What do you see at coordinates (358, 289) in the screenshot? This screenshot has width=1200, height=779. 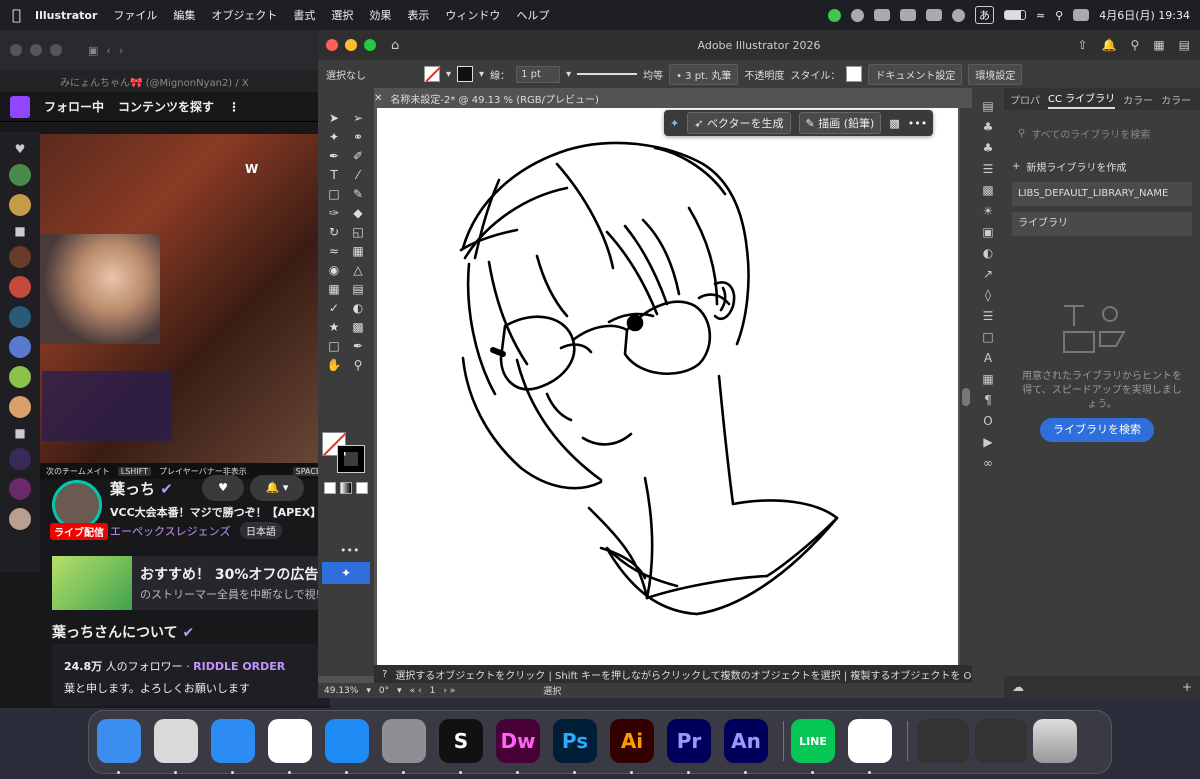 I see `gradient-tool-icon: ▤` at bounding box center [358, 289].